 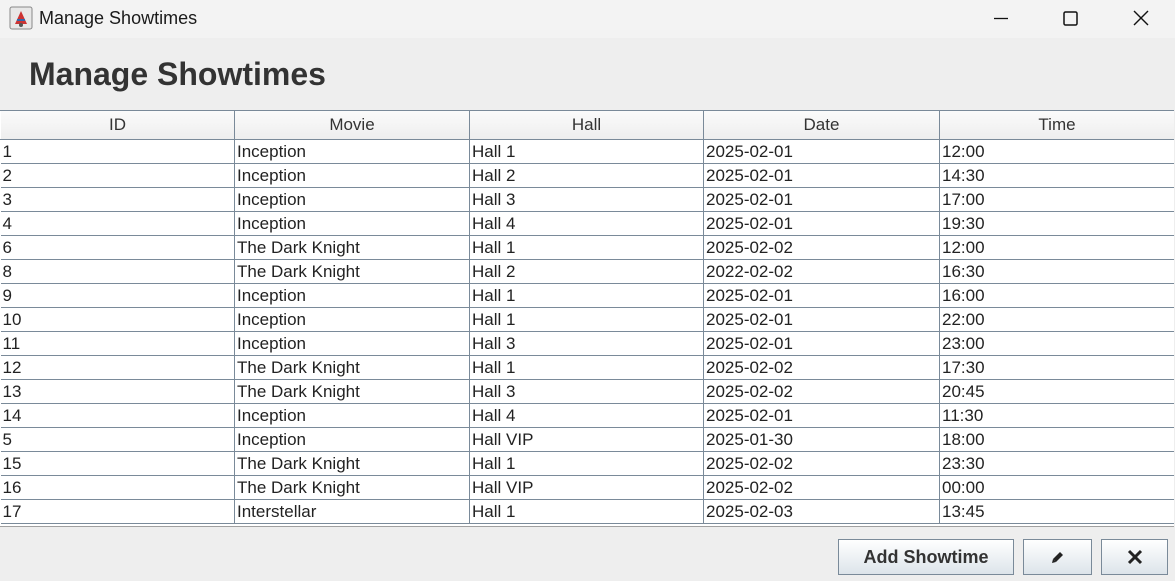 I want to click on cell-id: 13, so click(x=117, y=391).